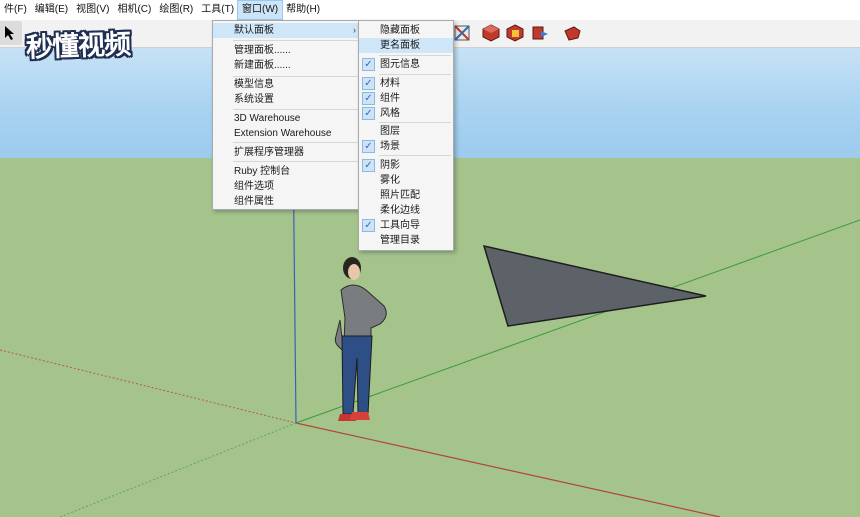 The image size is (860, 517). I want to click on submenu-item-instructor: ✓ 工具向导, so click(406, 225).